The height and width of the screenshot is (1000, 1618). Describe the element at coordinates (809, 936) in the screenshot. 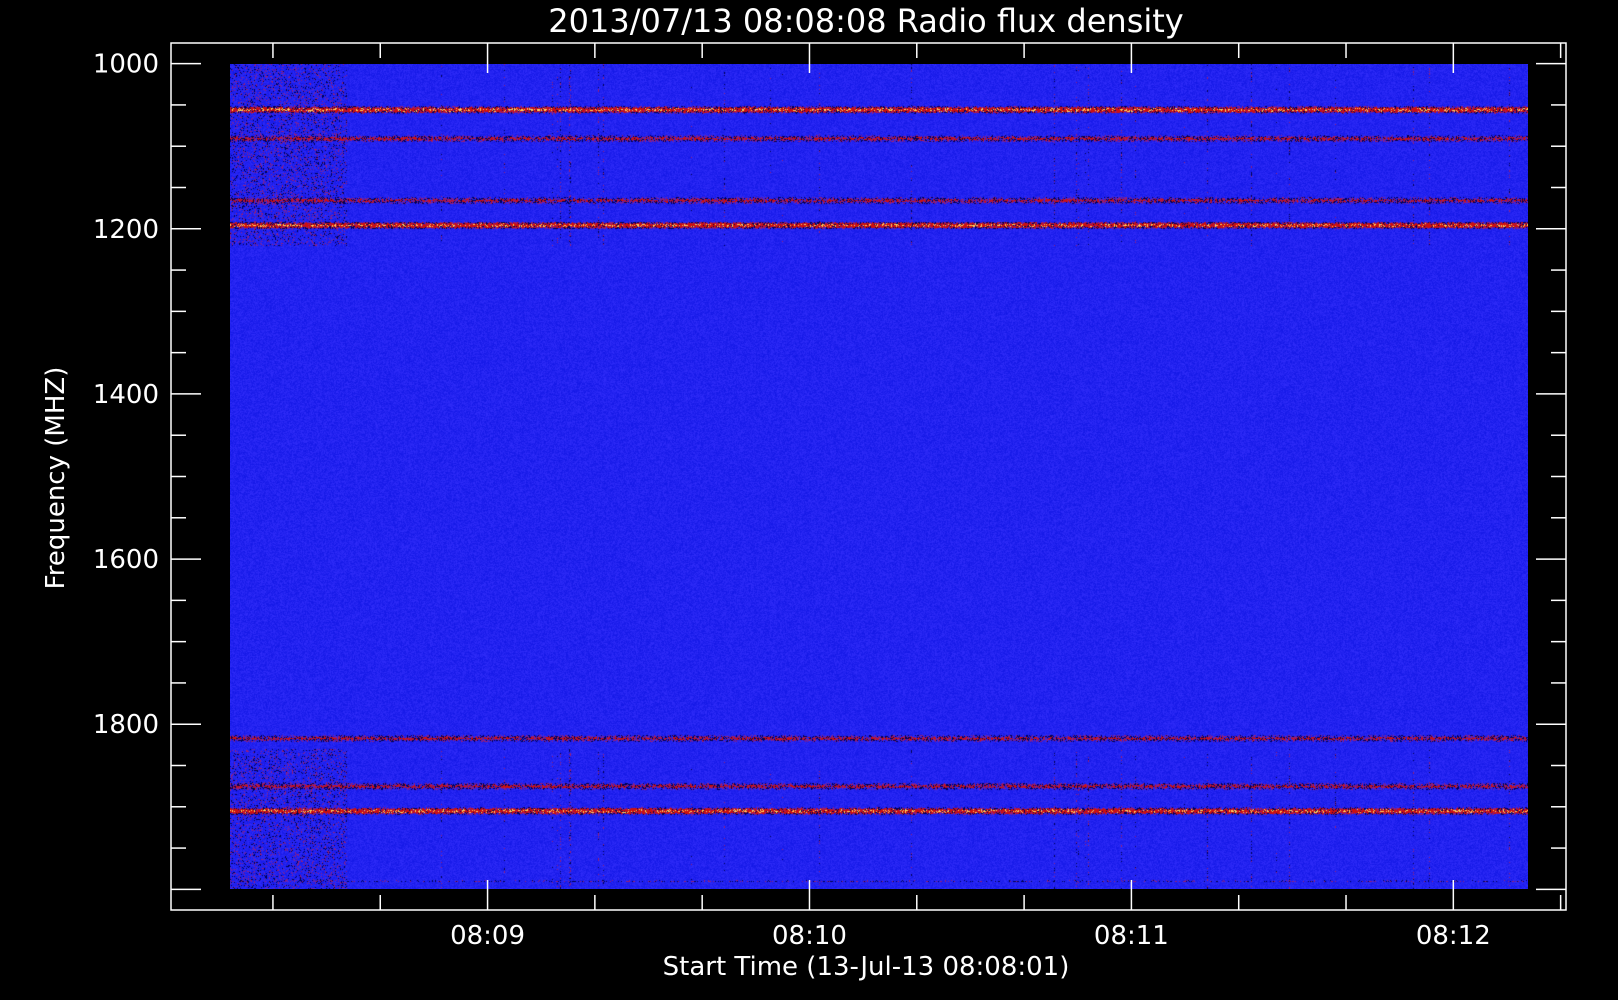

I see `x-tick-label: 08:10` at that location.